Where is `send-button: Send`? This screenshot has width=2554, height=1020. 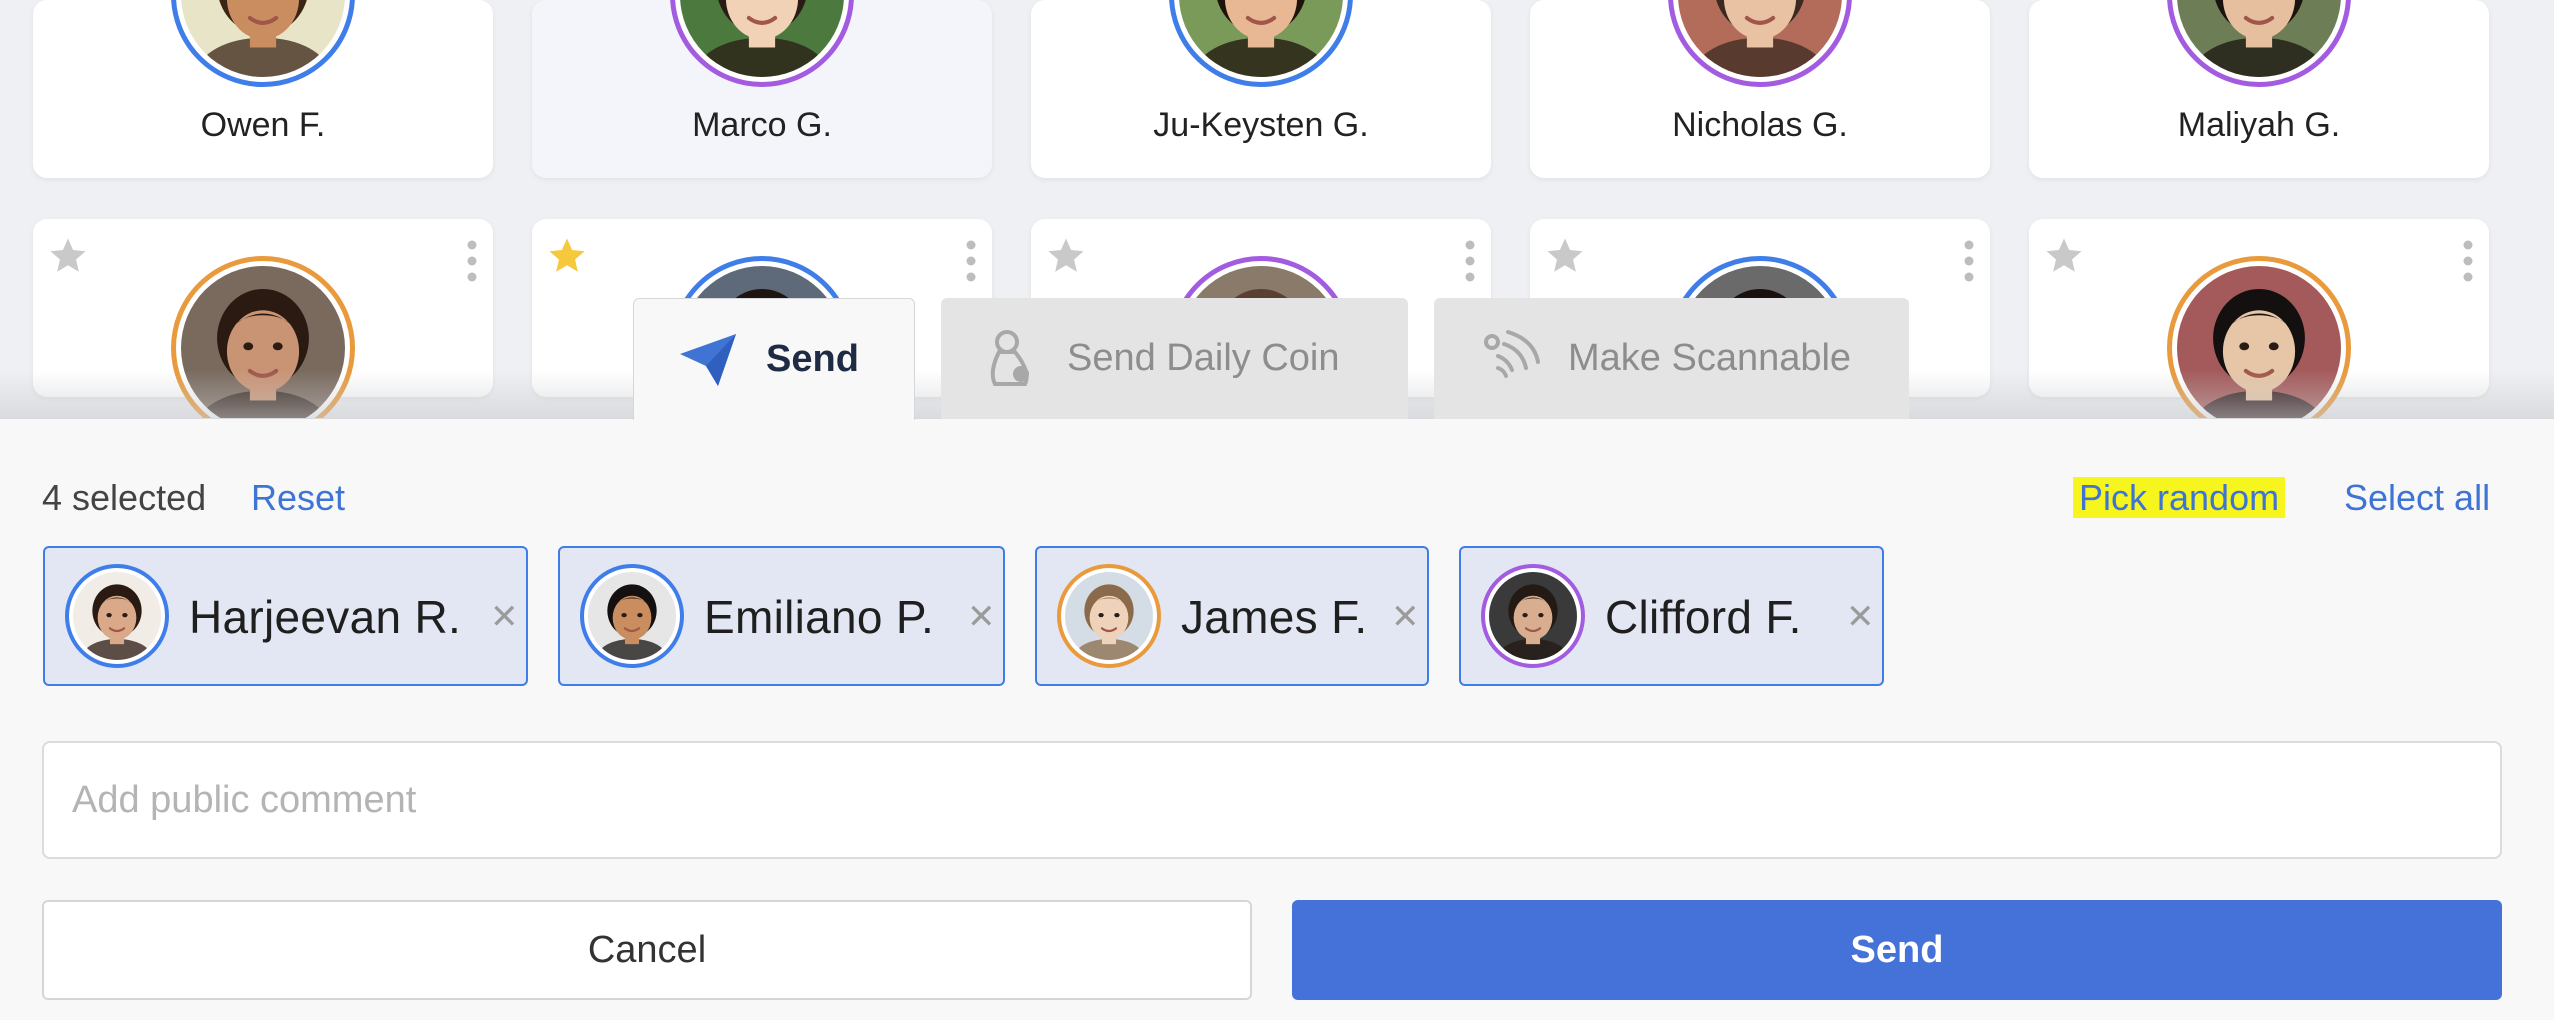
send-button: Send is located at coordinates (1897, 950).